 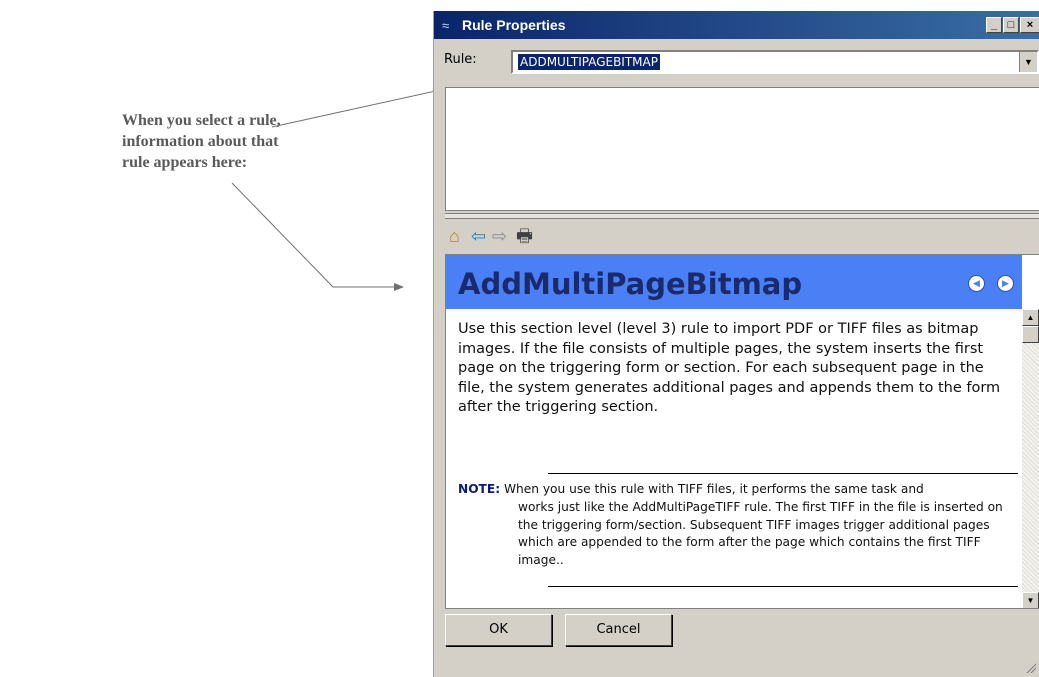 I want to click on scroll-up-icon: ▲, so click(x=1030, y=317).